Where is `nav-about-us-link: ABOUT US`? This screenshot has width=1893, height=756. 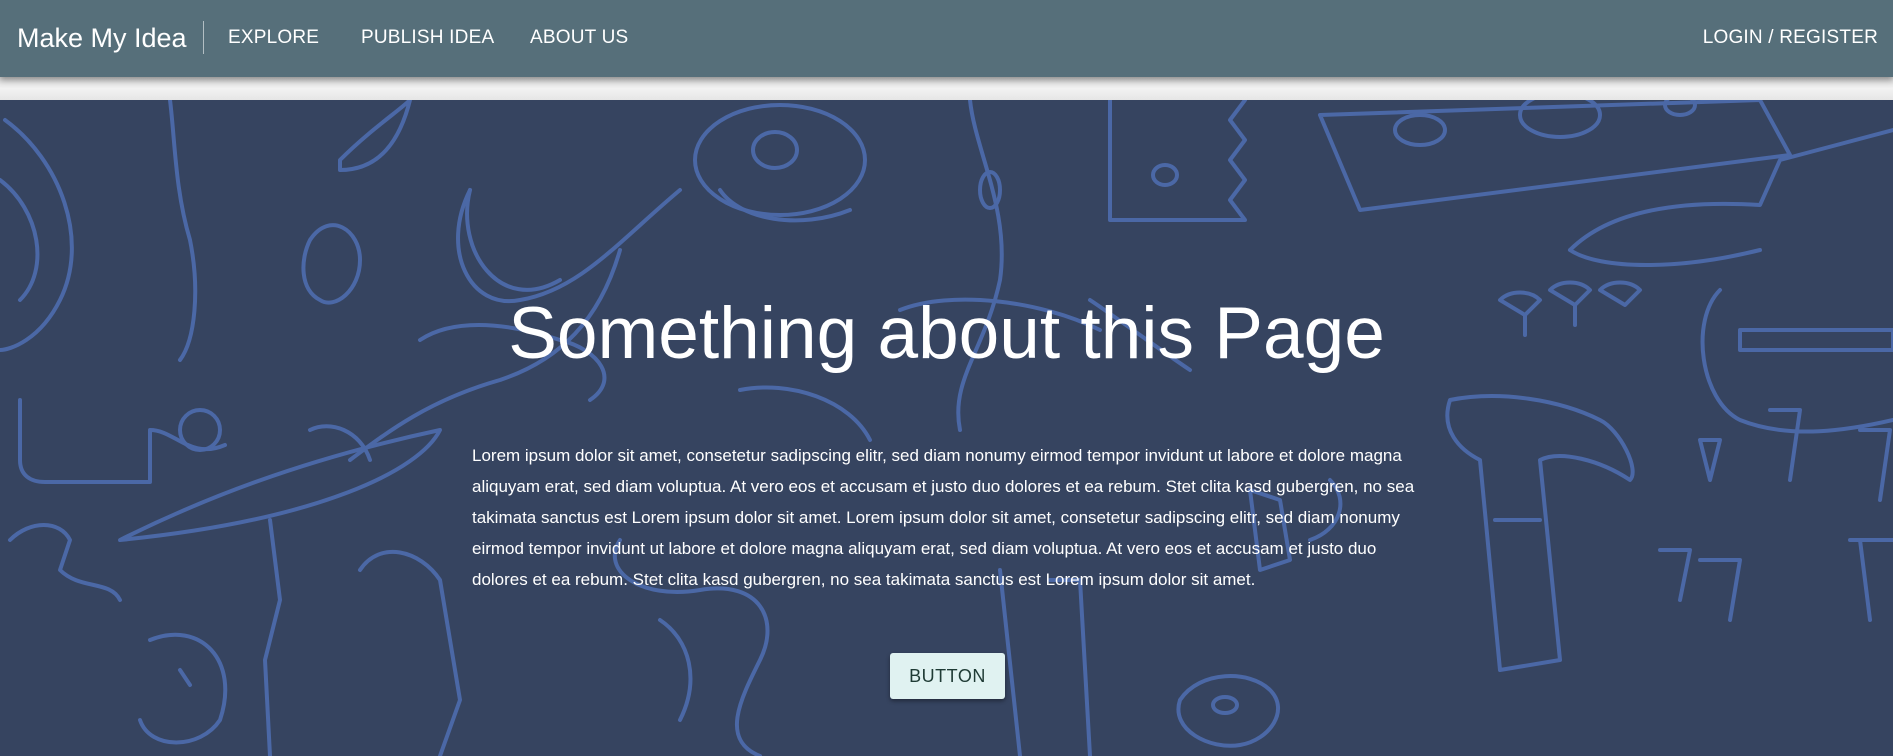 nav-about-us-link: ABOUT US is located at coordinates (579, 38).